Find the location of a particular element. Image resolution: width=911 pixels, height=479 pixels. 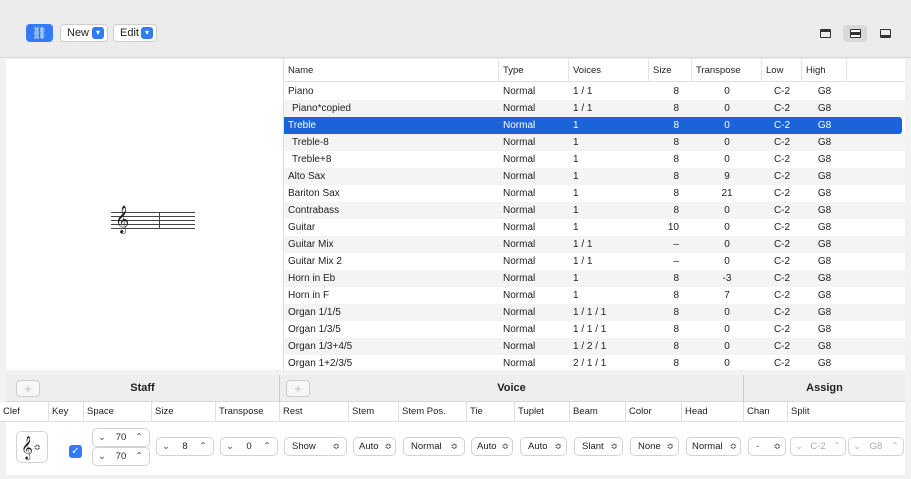

clef-selector: 𝄞 ≎ is located at coordinates (32, 447).